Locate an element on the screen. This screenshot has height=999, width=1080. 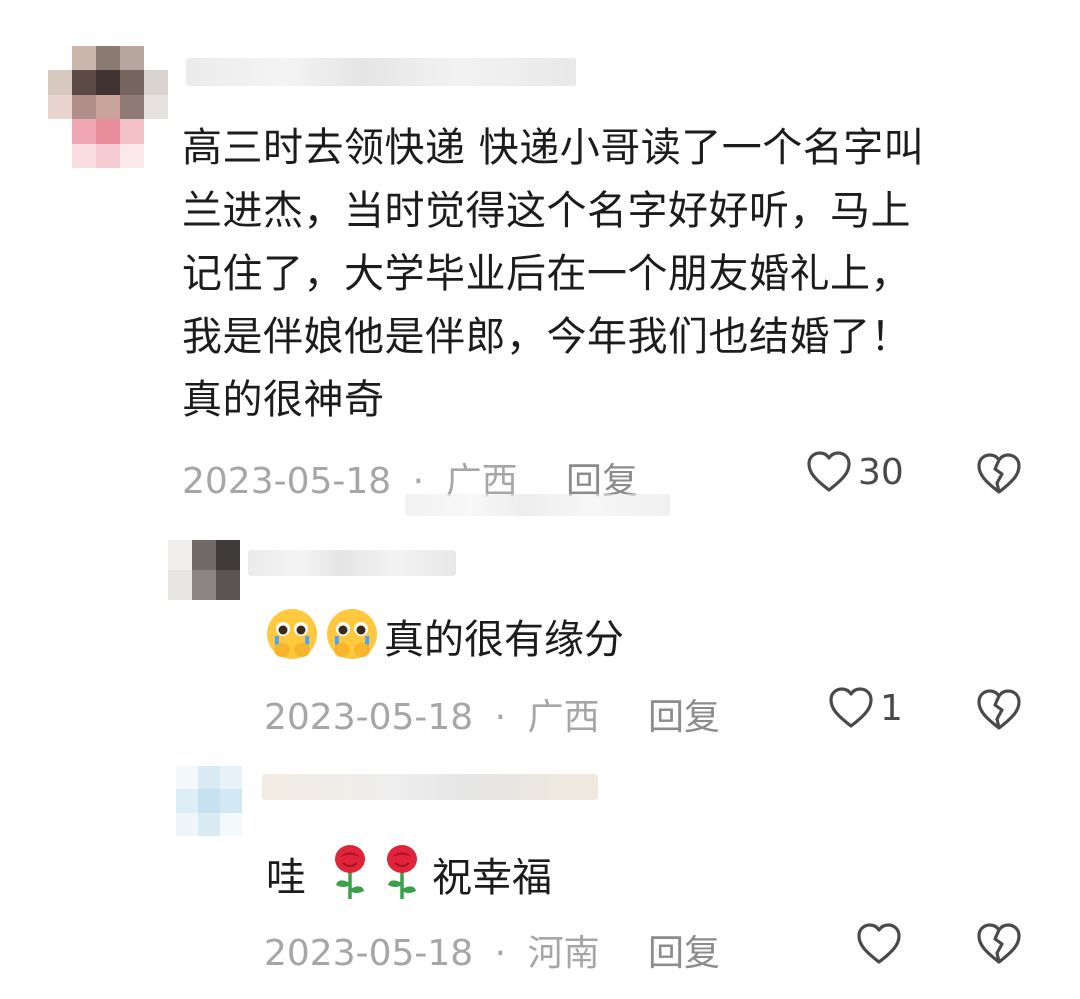
blurred-overlay is located at coordinates (537, 505).